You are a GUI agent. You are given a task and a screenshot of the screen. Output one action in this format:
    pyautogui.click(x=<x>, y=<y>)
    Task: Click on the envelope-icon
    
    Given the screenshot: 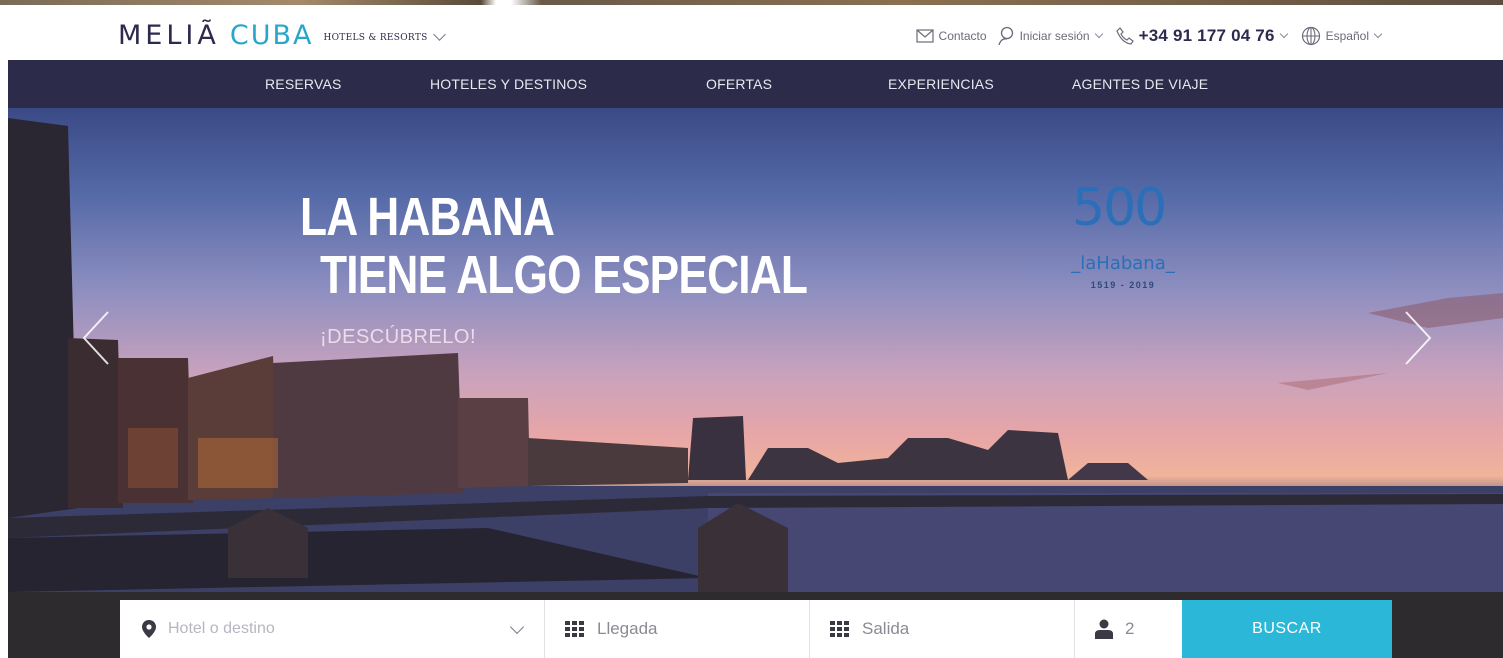 What is the action you would take?
    pyautogui.click(x=924, y=36)
    